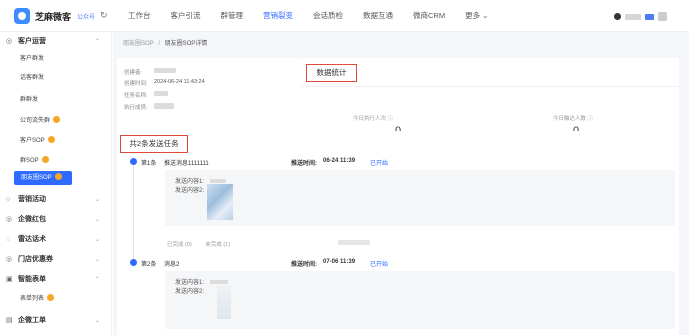 This screenshot has height=335, width=689. I want to click on user-status-icon, so click(617, 16).